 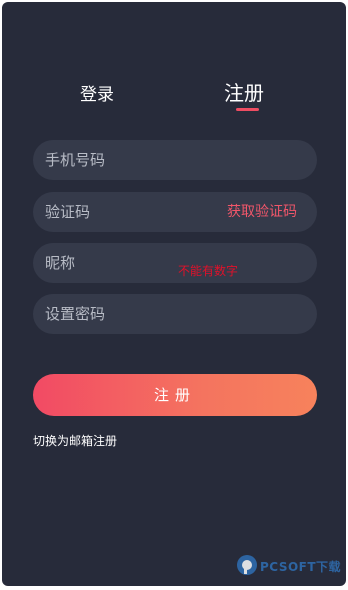 What do you see at coordinates (175, 395) in the screenshot?
I see `register-button: 注册` at bounding box center [175, 395].